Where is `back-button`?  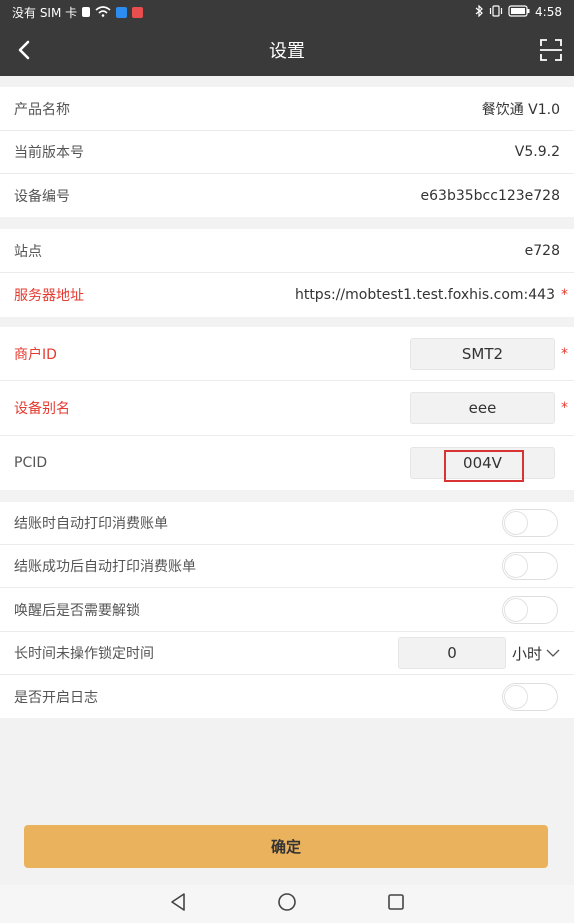 back-button is located at coordinates (24, 50).